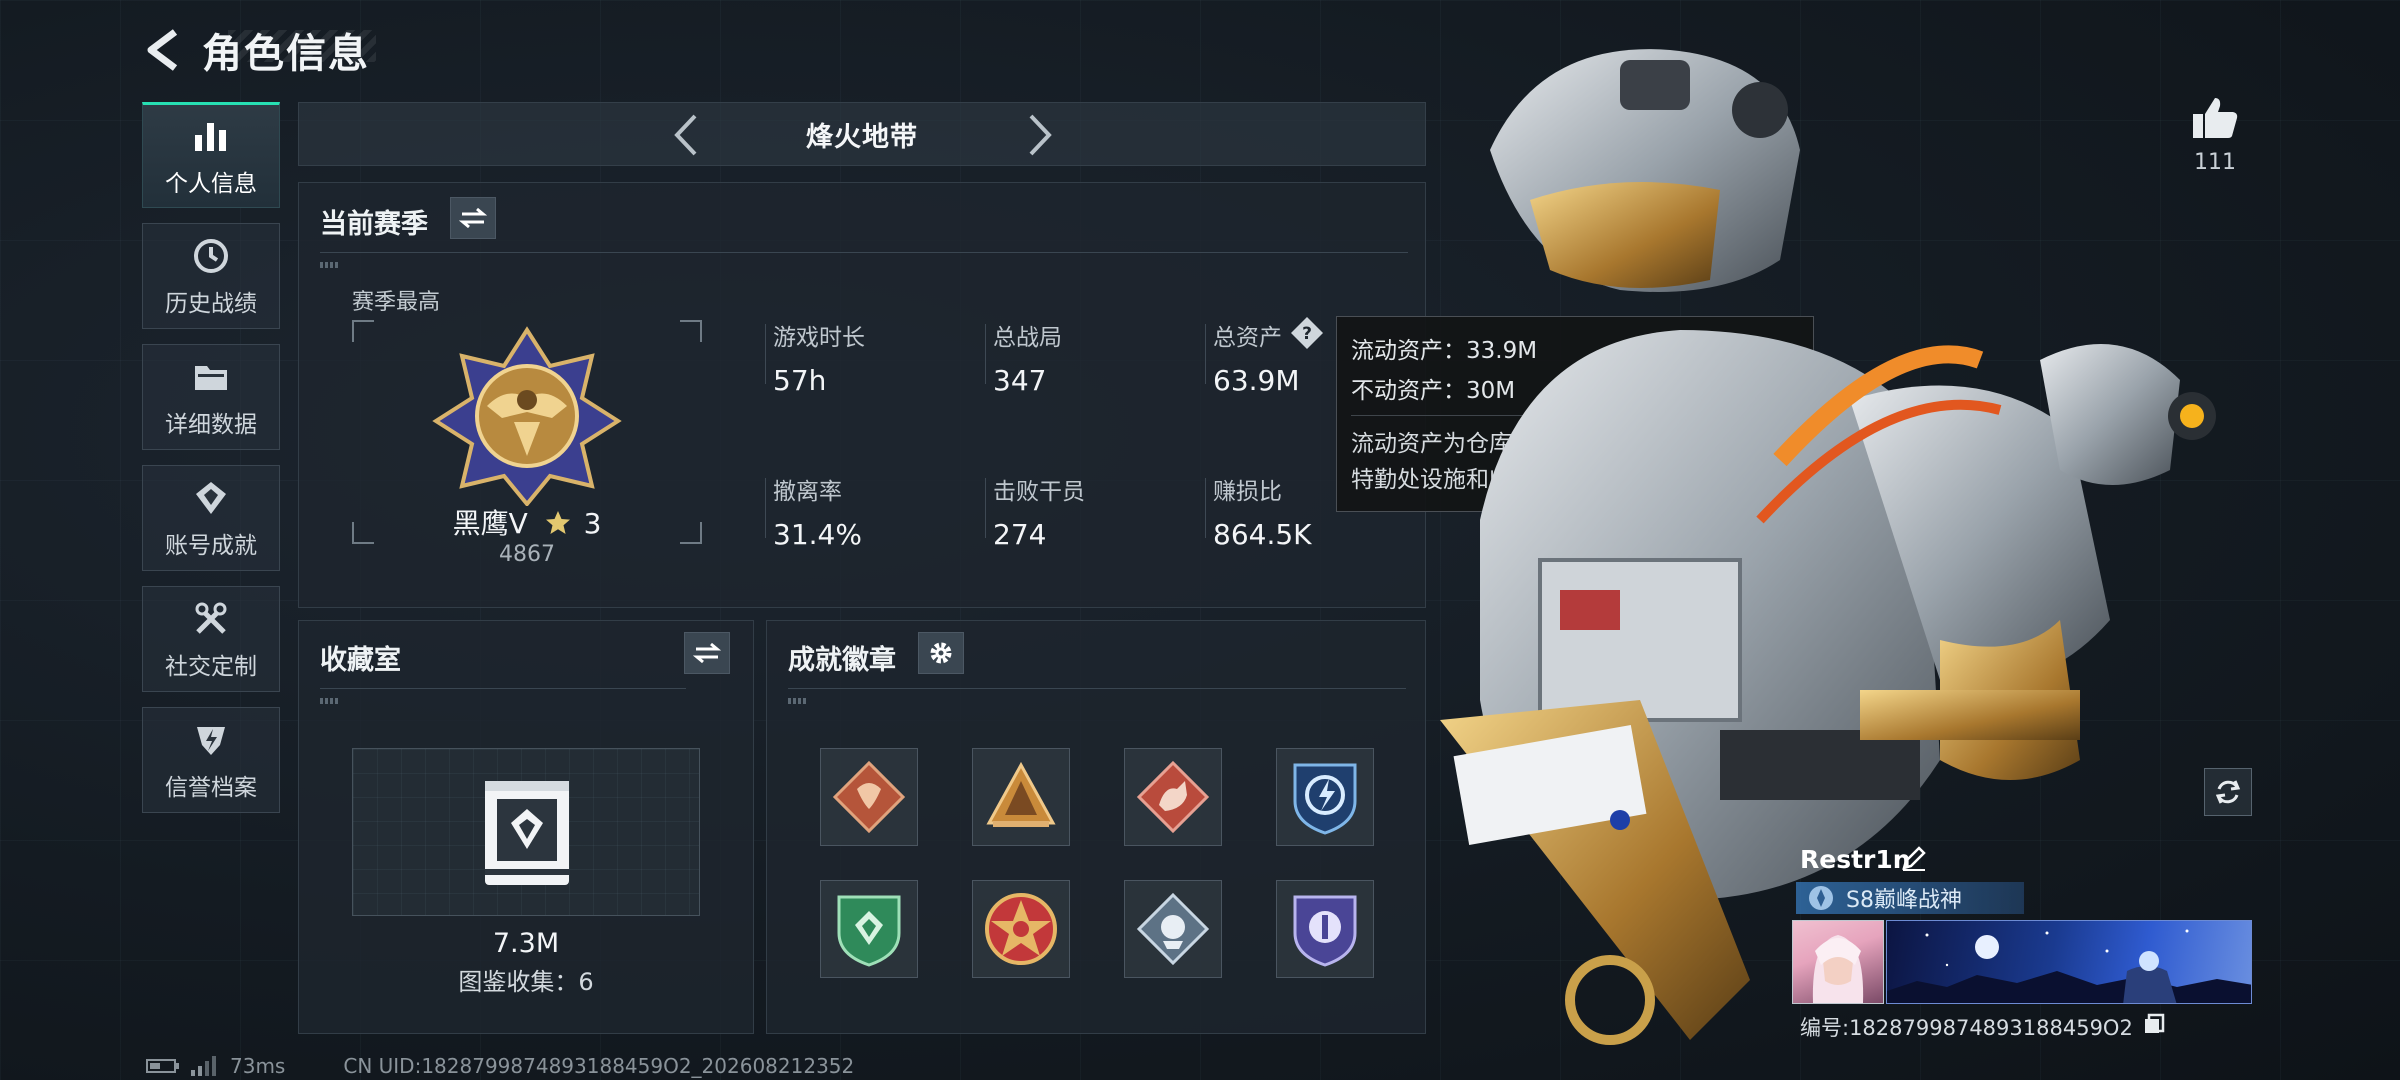 Image resolution: width=2400 pixels, height=1080 pixels. I want to click on page-title: 角色信息, so click(286, 54).